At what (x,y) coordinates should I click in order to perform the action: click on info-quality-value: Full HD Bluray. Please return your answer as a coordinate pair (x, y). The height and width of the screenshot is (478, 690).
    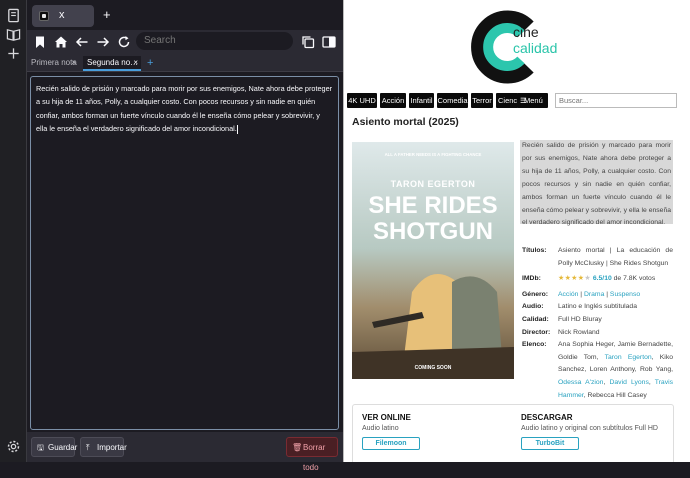
    Looking at the image, I should click on (580, 319).